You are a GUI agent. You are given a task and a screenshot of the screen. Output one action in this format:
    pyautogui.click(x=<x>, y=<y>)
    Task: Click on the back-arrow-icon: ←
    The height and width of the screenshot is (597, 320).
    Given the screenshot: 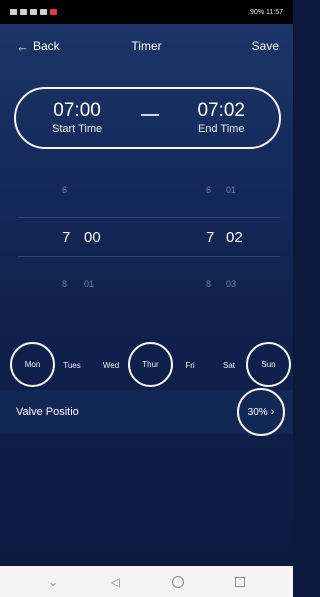 What is the action you would take?
    pyautogui.click(x=22, y=46)
    